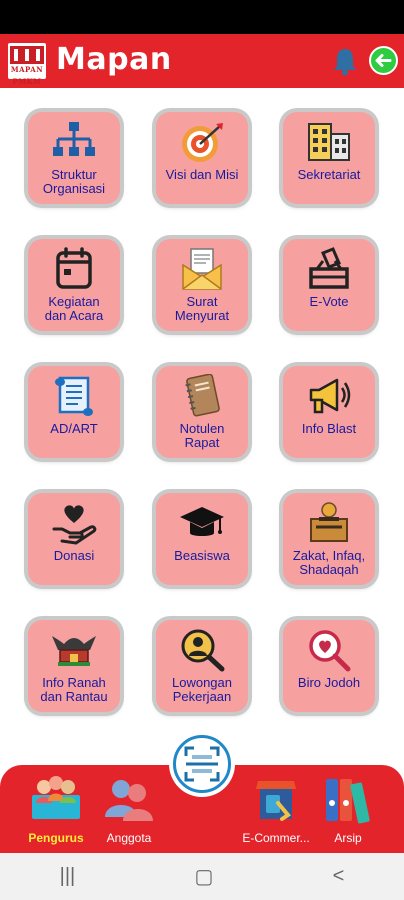 This screenshot has height=900, width=404. I want to click on menu-label: Sekretariat, so click(329, 174).